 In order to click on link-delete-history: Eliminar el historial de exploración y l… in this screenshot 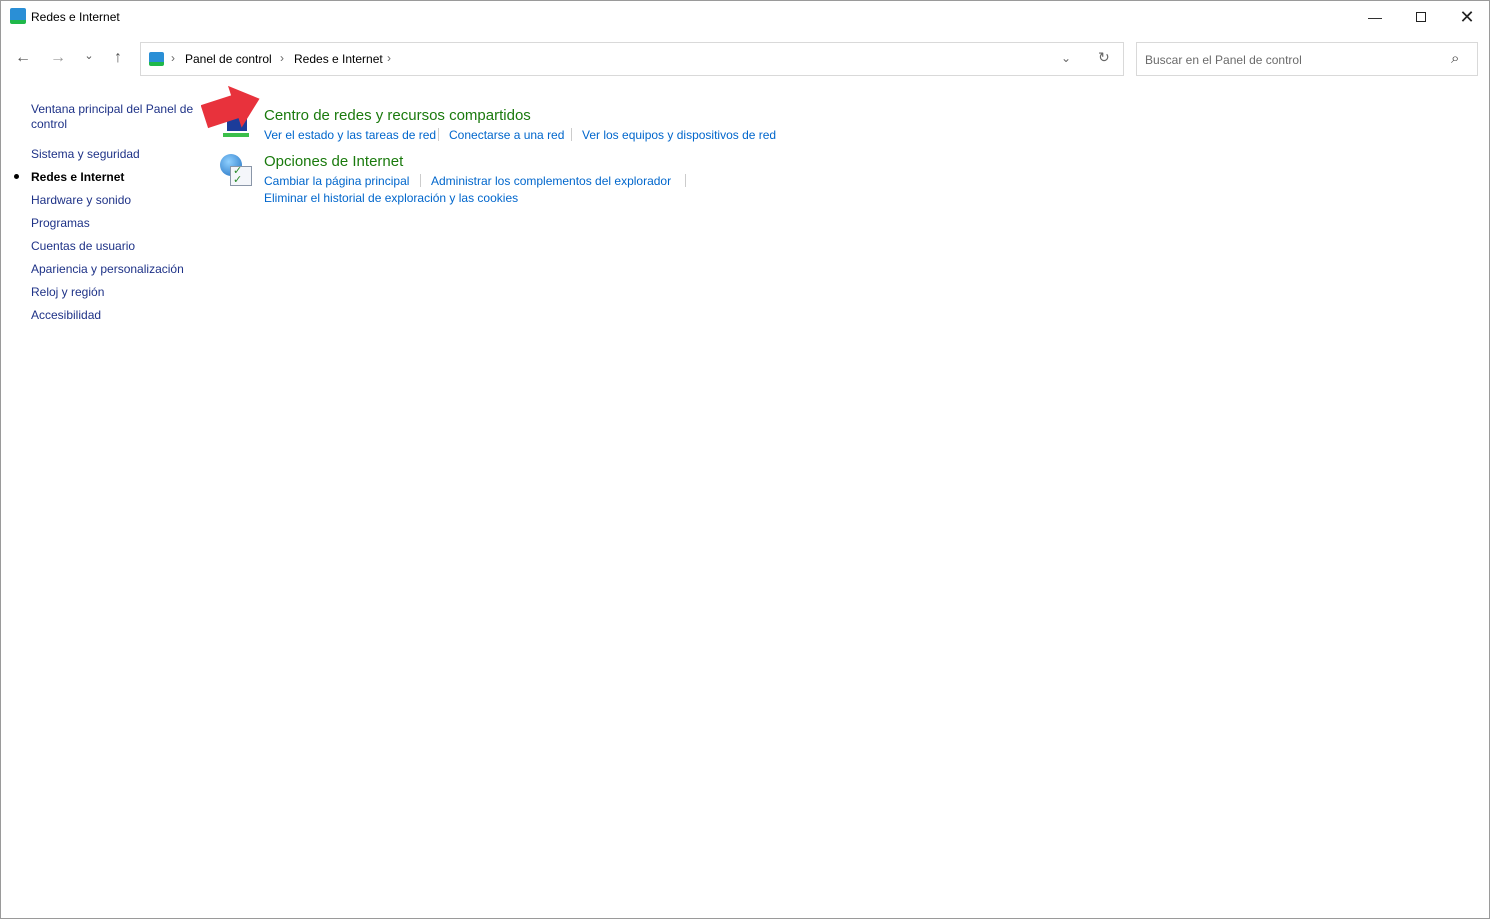, I will do `click(391, 198)`.